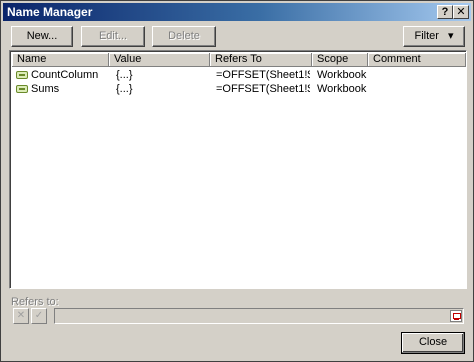 This screenshot has width=474, height=362. What do you see at coordinates (426, 36) in the screenshot?
I see `filter-button-label: Filter` at bounding box center [426, 36].